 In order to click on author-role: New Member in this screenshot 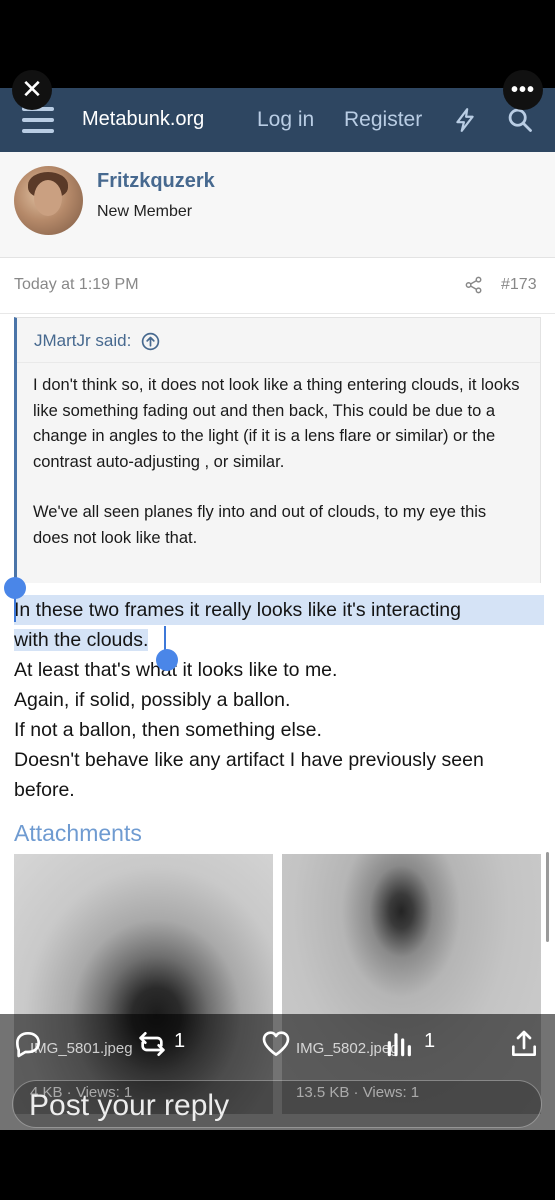, I will do `click(145, 211)`.